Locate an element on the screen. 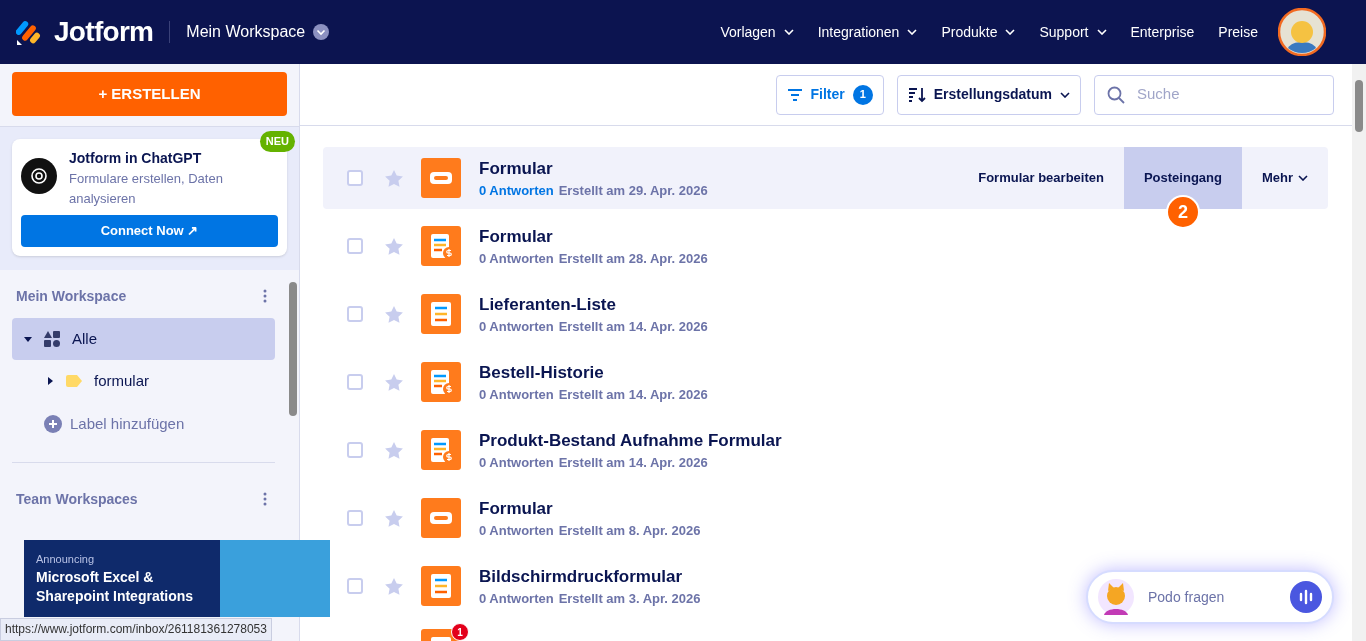 This screenshot has height=641, width=1366. new-badge: NEU is located at coordinates (277, 141).